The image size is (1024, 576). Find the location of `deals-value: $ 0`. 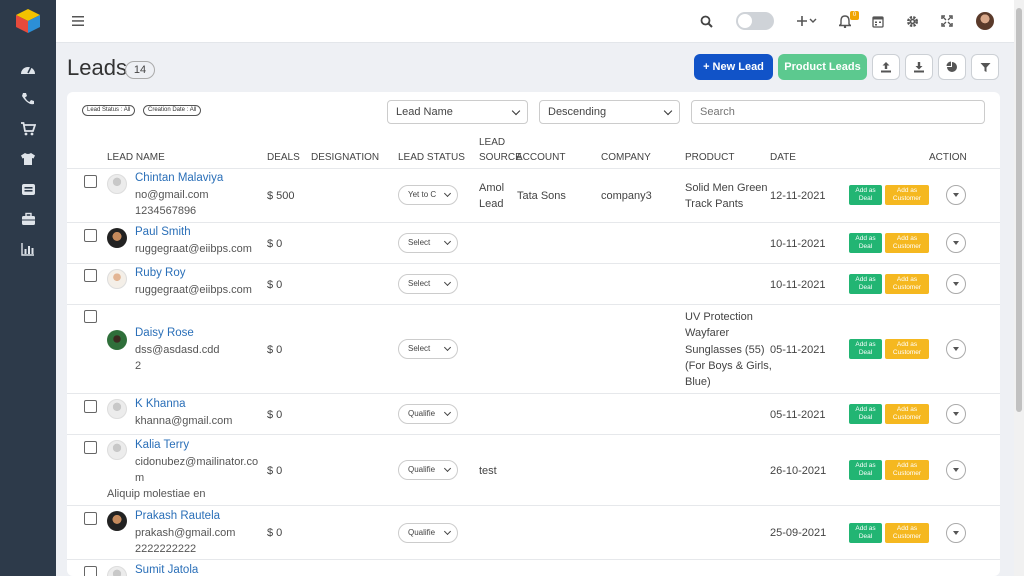

deals-value: $ 0 is located at coordinates (275, 471).